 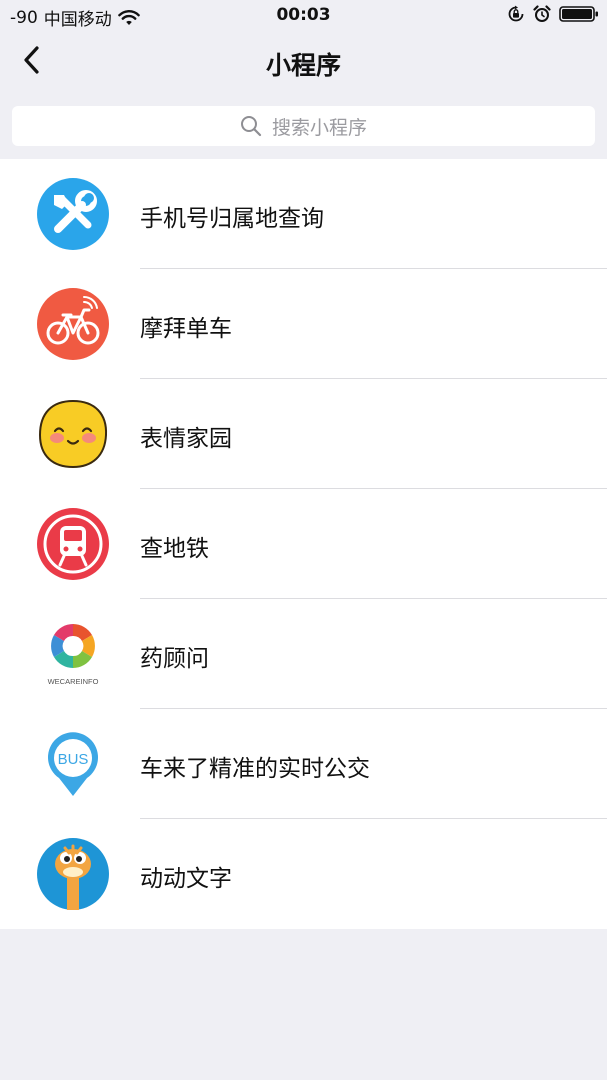 What do you see at coordinates (579, 16) in the screenshot?
I see `battery-icon` at bounding box center [579, 16].